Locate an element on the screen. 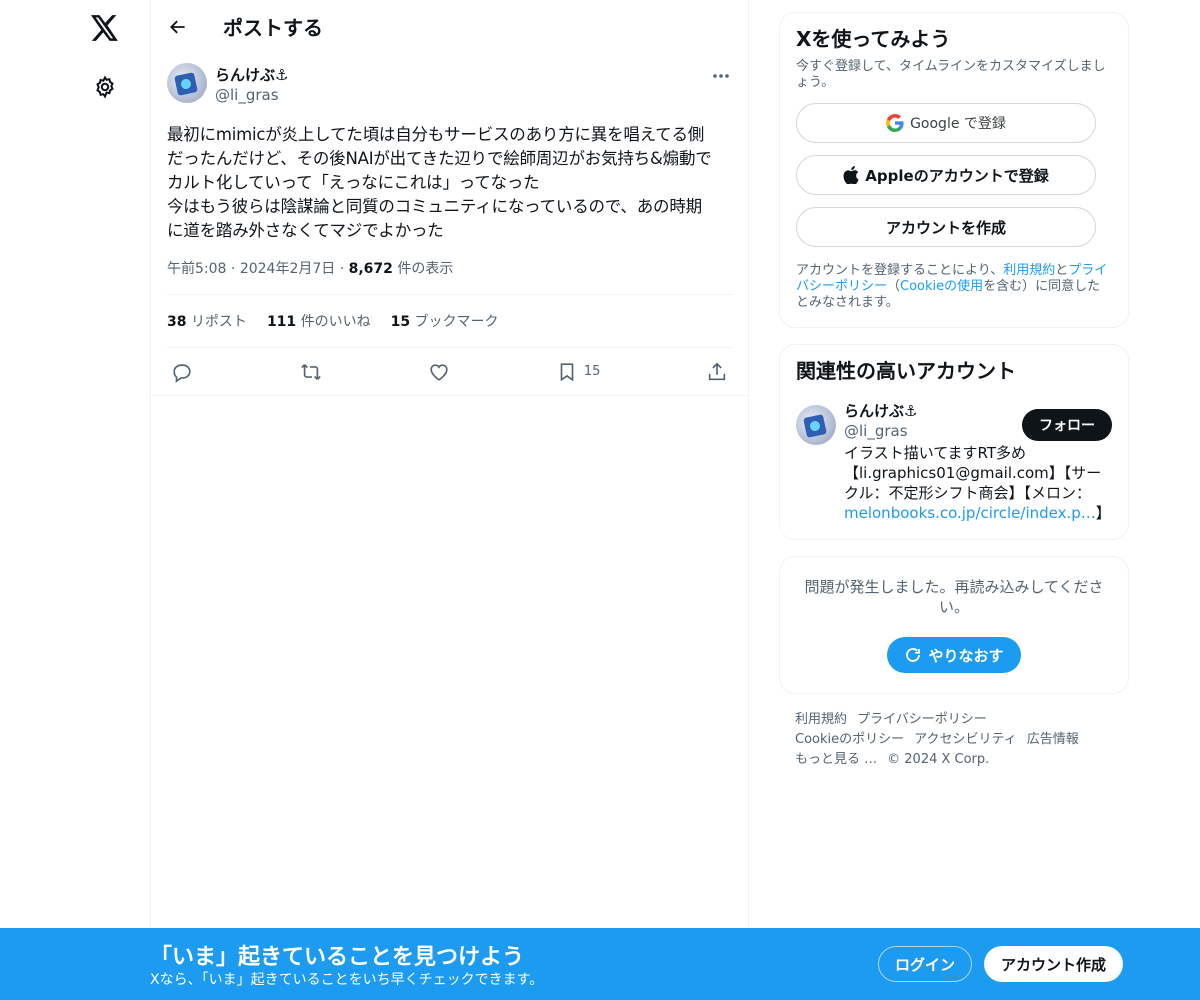  repost-icon is located at coordinates (310, 371).